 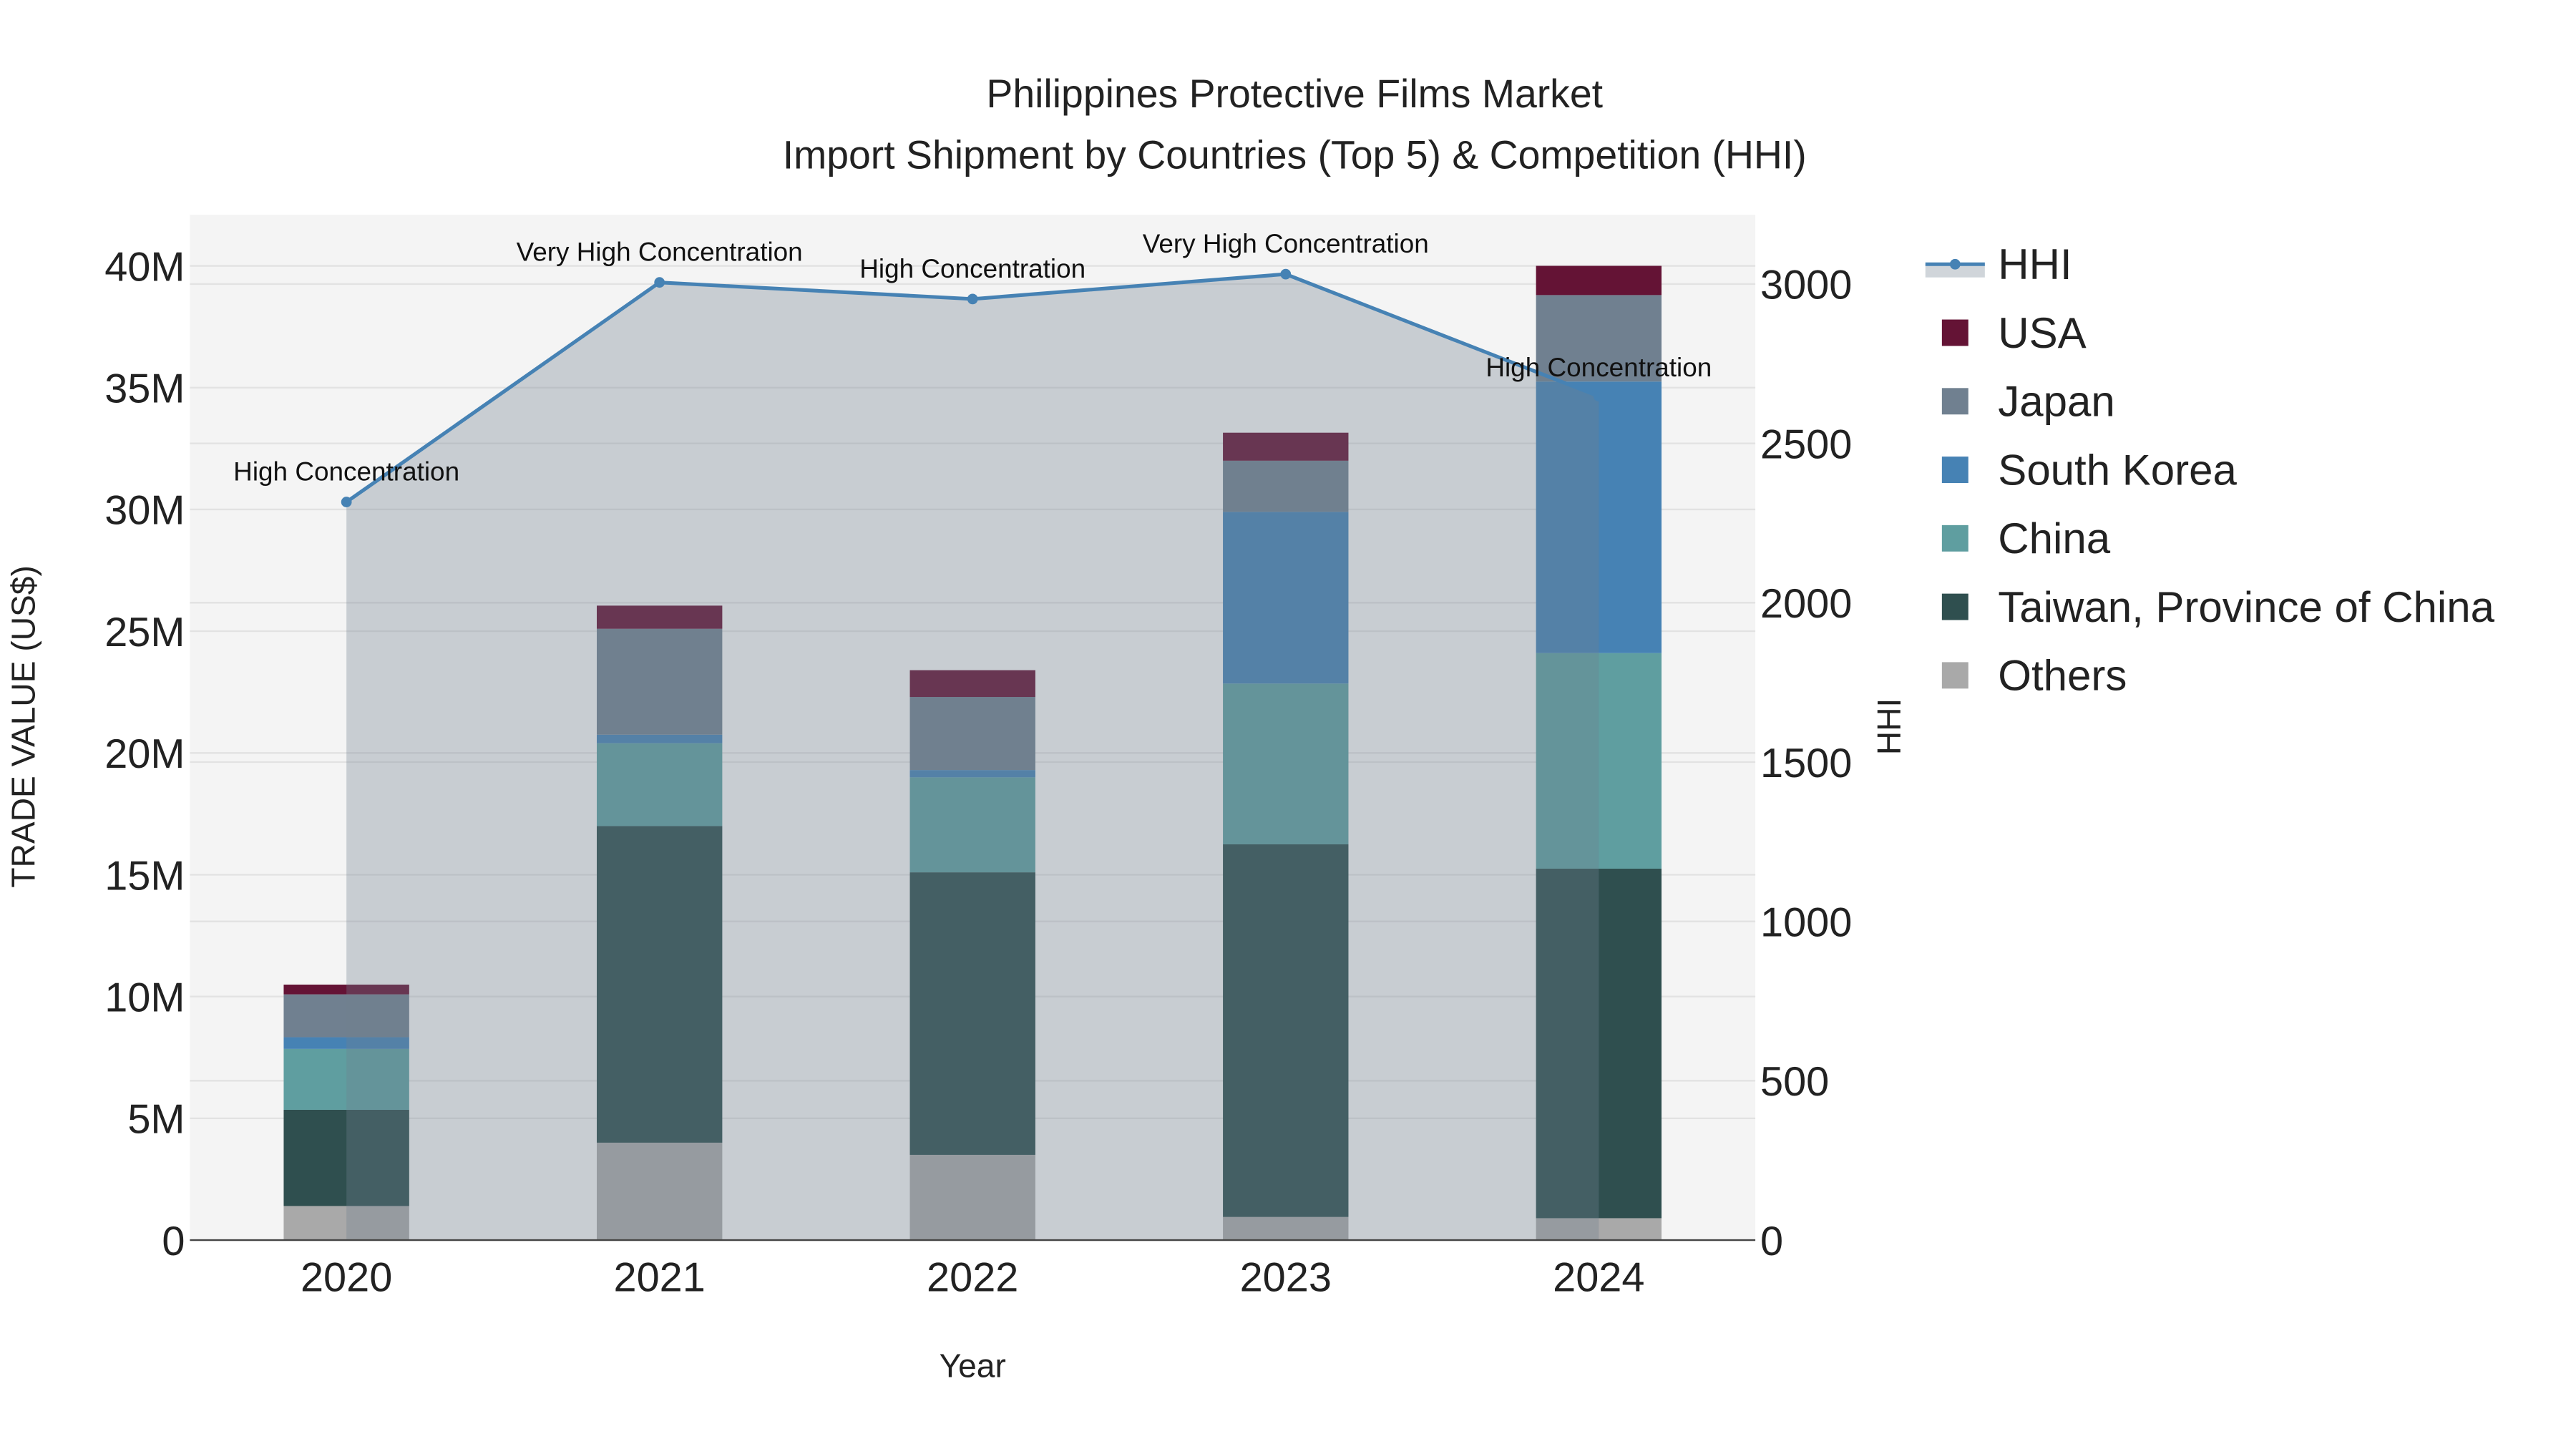 I want to click on legend-hhi-marker, so click(x=1955, y=264).